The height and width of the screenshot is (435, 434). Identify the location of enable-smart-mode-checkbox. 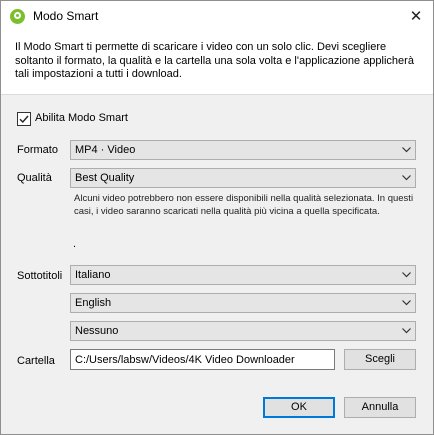
(24, 119).